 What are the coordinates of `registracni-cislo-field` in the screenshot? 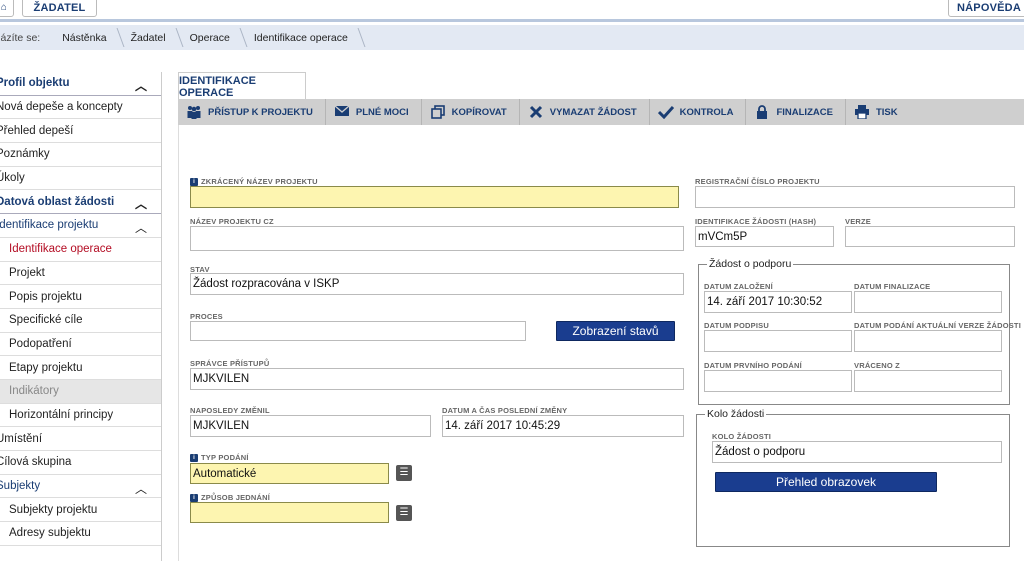 It's located at (855, 197).